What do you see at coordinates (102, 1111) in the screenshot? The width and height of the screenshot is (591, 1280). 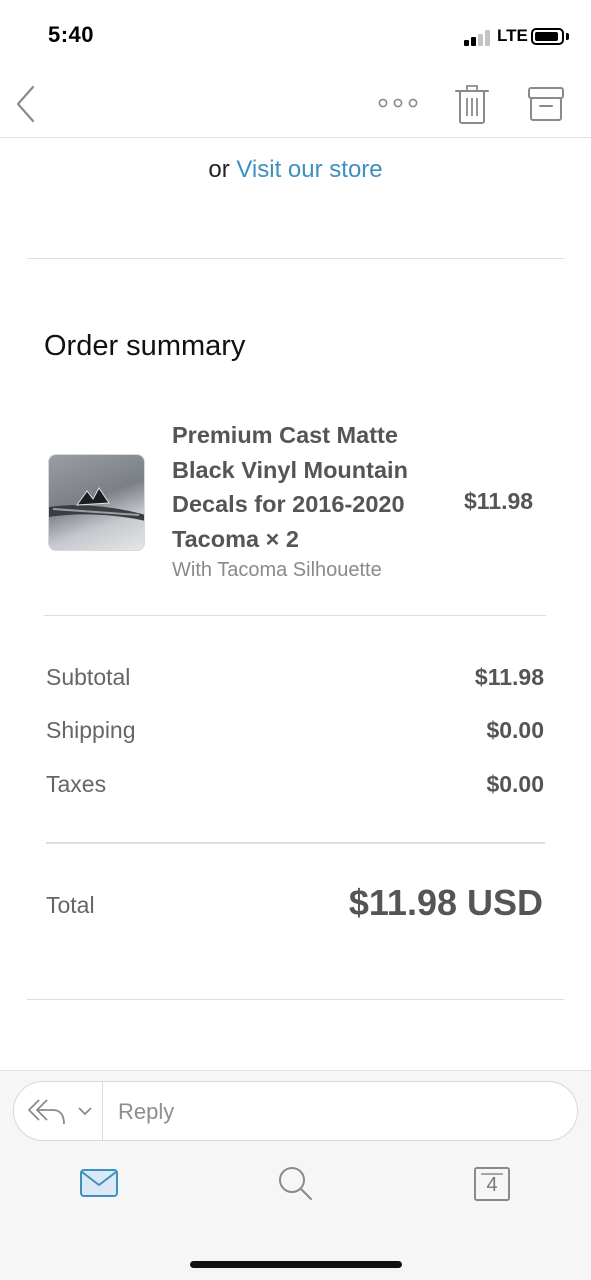 I see `reply-divider` at bounding box center [102, 1111].